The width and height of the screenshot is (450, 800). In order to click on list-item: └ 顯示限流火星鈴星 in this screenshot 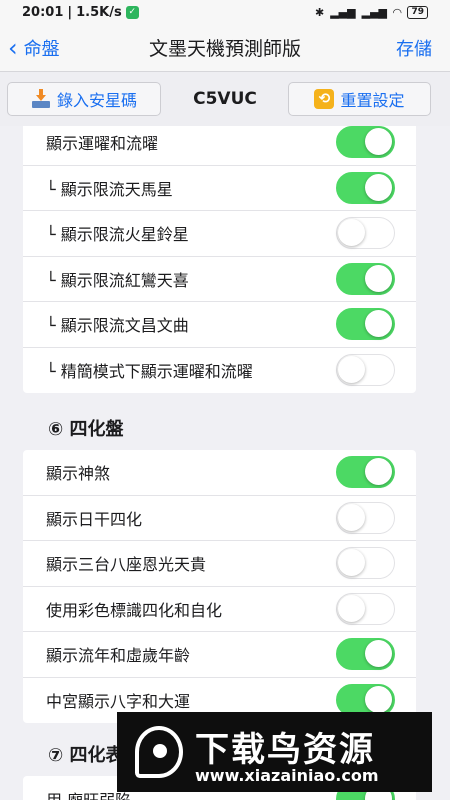, I will do `click(219, 234)`.